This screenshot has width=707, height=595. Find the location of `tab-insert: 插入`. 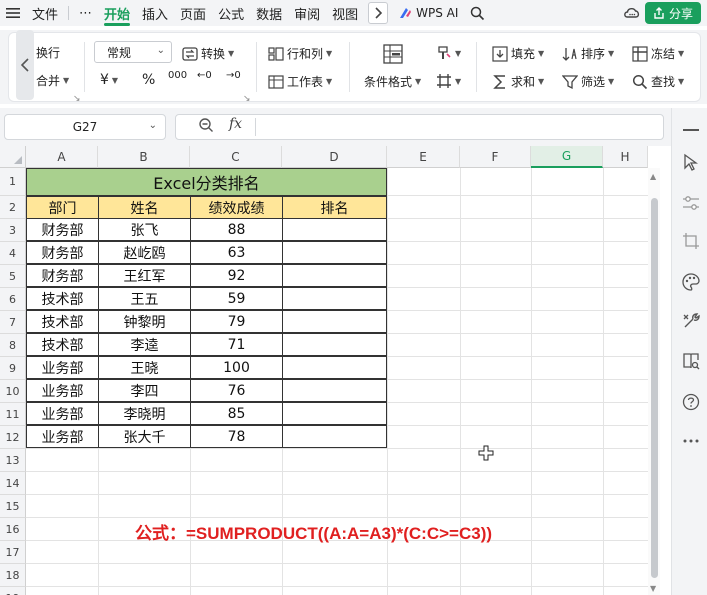

tab-insert: 插入 is located at coordinates (155, 13).